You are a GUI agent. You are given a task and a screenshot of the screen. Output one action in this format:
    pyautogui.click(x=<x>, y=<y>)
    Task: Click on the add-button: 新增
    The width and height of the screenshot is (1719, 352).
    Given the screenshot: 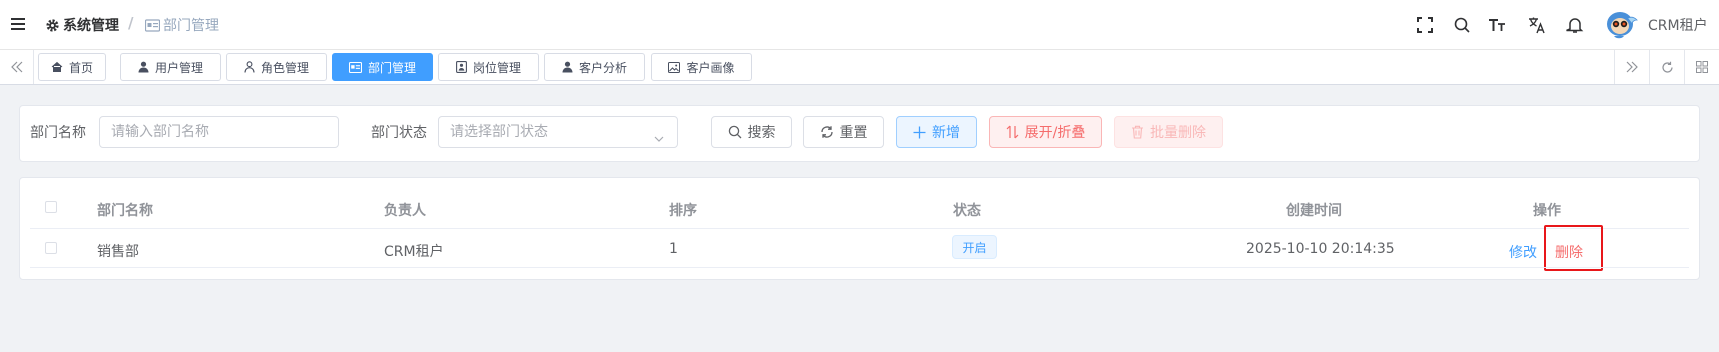 What is the action you would take?
    pyautogui.click(x=936, y=132)
    